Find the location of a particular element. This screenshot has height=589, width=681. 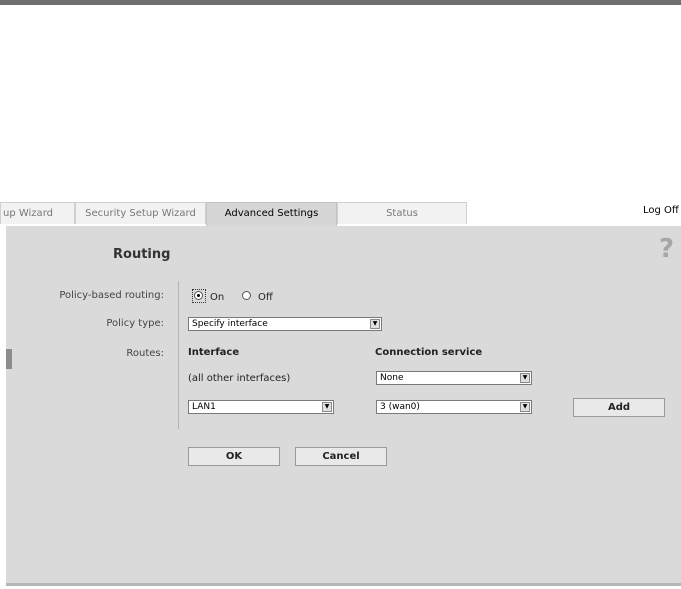

form-divider is located at coordinates (178, 355).